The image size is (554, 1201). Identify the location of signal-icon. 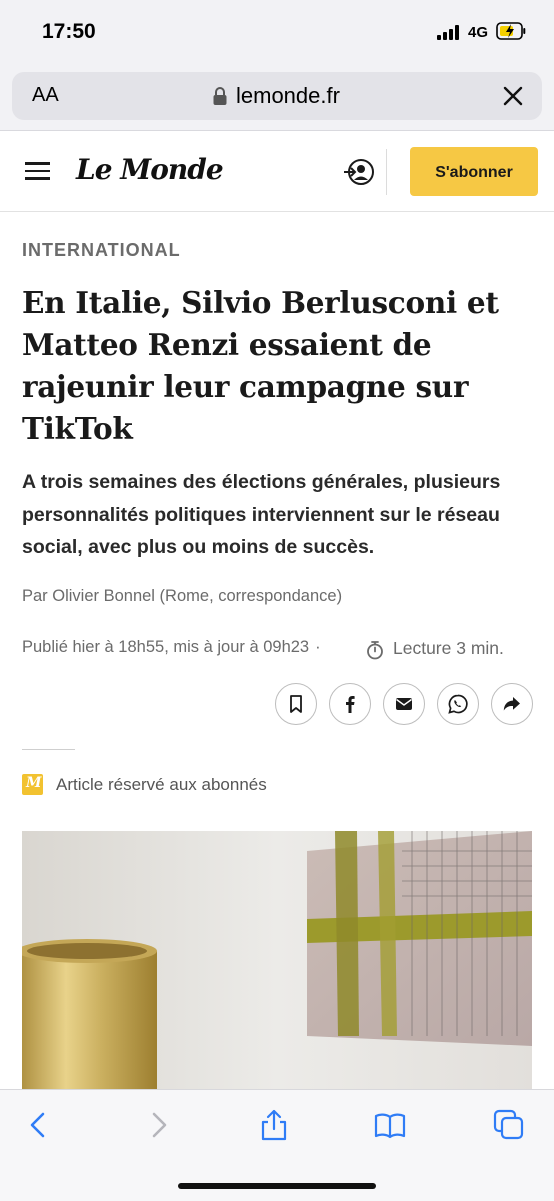
(450, 32).